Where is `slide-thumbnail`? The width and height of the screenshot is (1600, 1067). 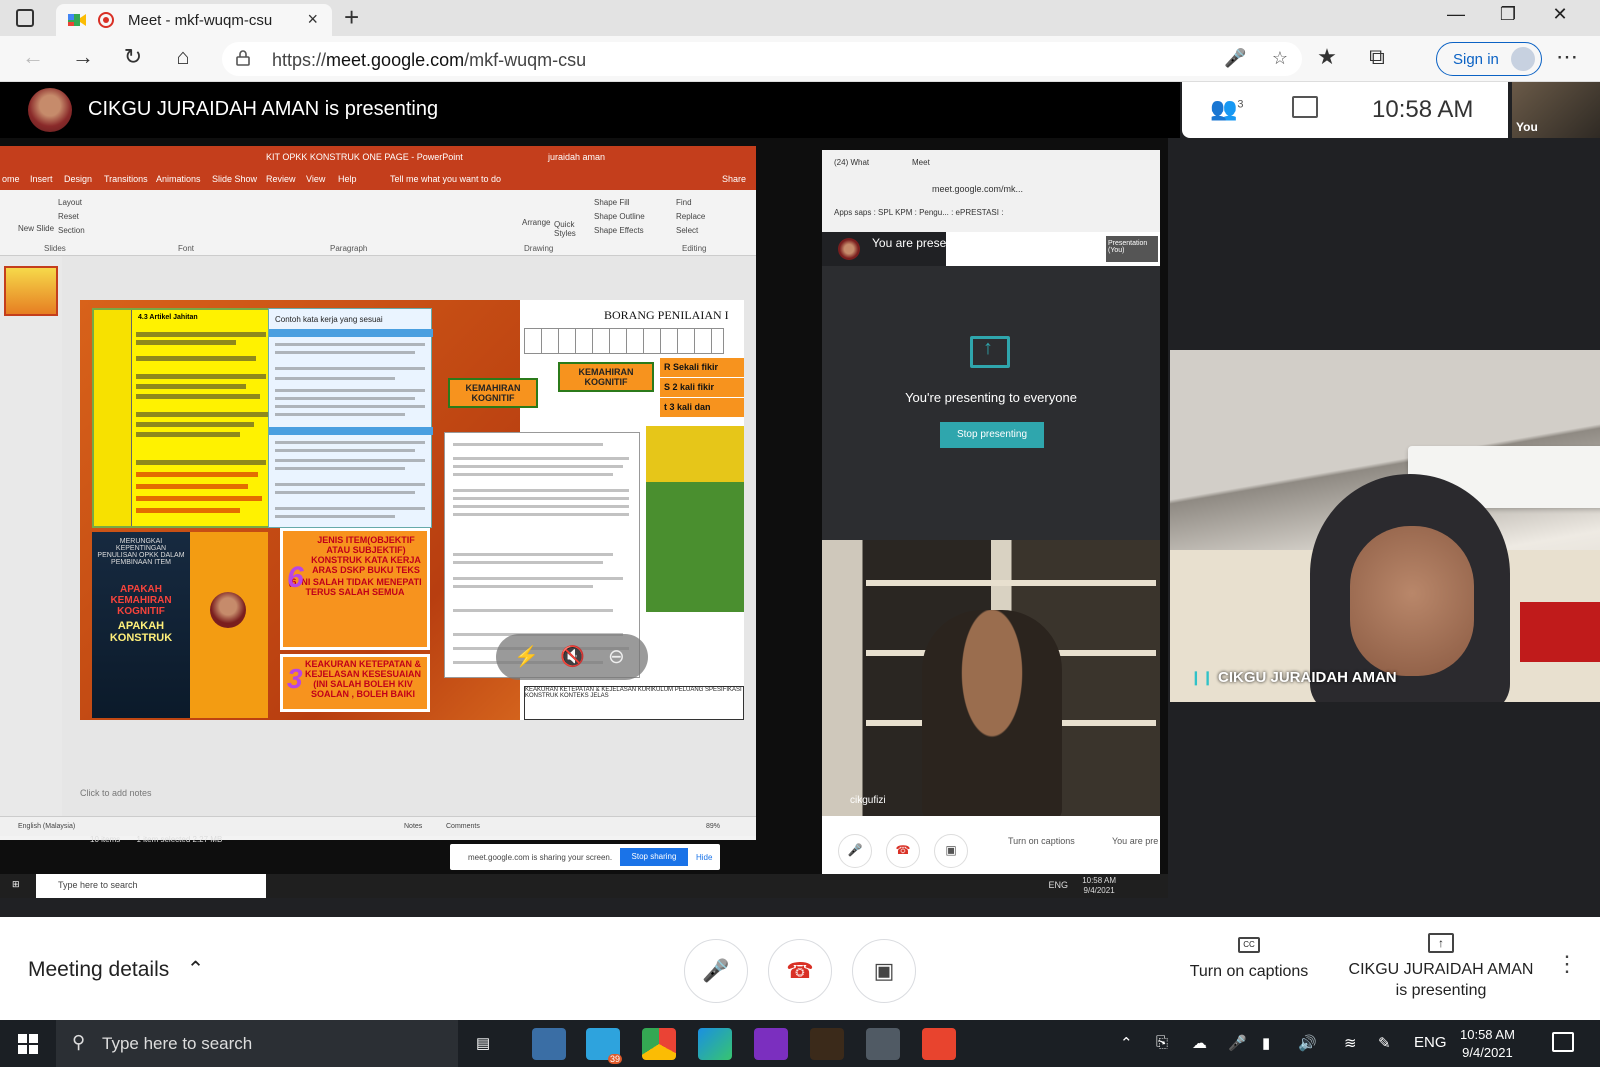 slide-thumbnail is located at coordinates (31, 291).